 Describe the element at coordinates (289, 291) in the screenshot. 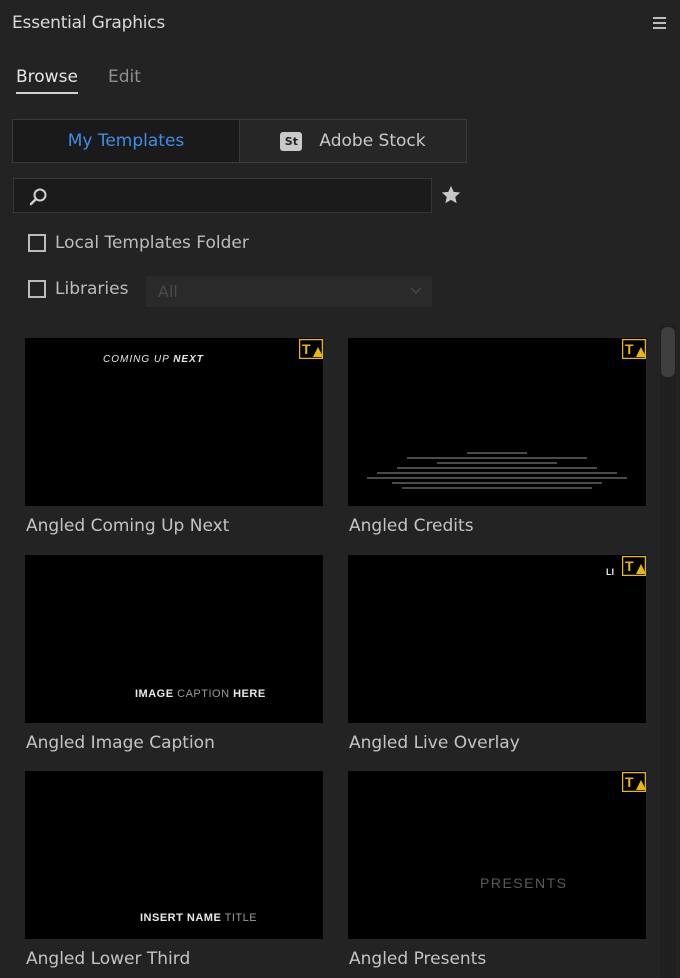

I see `libraries-dropdown: All` at that location.